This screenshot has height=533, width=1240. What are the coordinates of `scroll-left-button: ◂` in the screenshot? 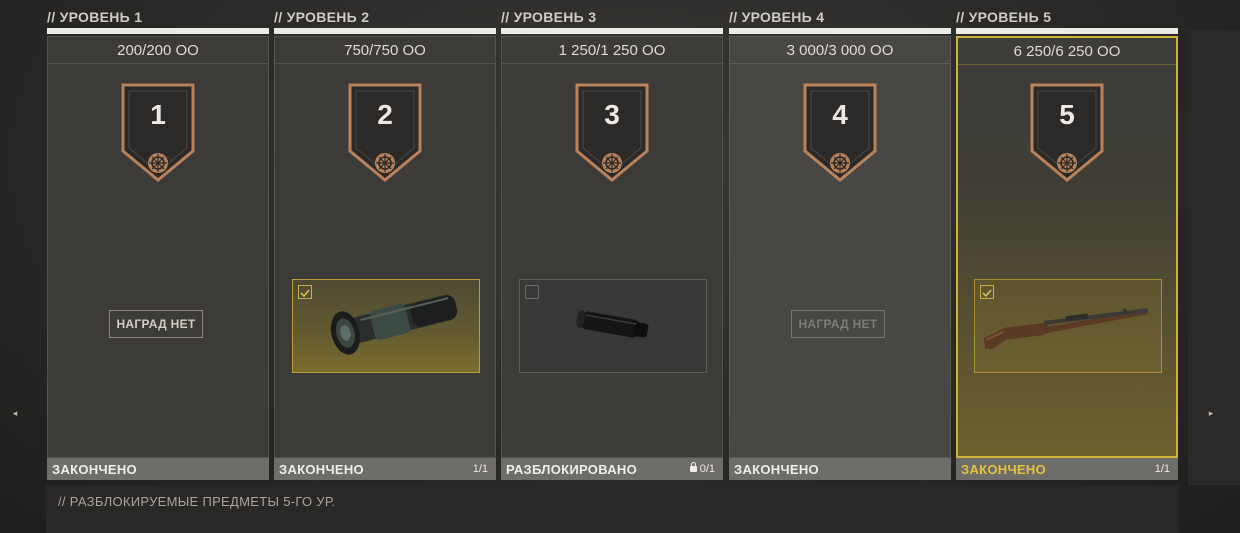 It's located at (15, 413).